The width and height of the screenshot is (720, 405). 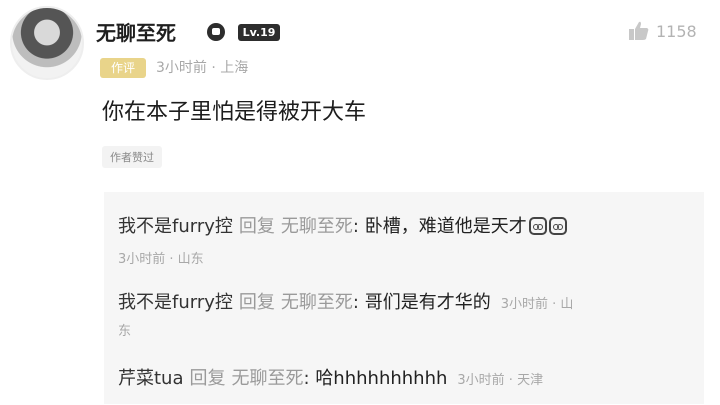 What do you see at coordinates (125, 331) in the screenshot?
I see `reply-meta-wrap: 东` at bounding box center [125, 331].